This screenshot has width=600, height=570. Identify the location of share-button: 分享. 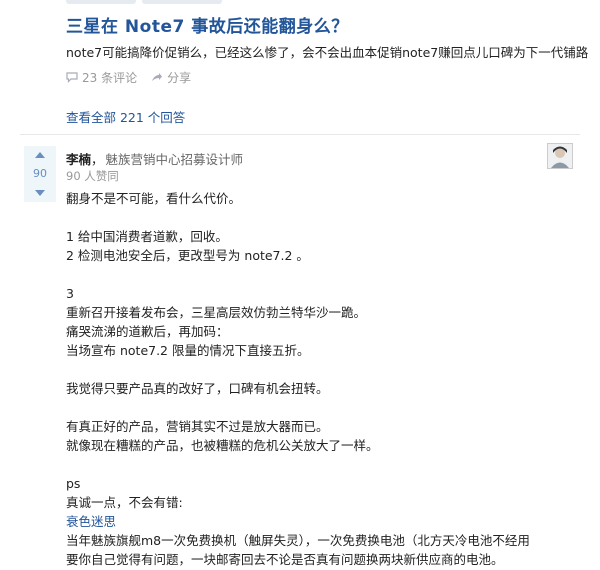
(171, 77).